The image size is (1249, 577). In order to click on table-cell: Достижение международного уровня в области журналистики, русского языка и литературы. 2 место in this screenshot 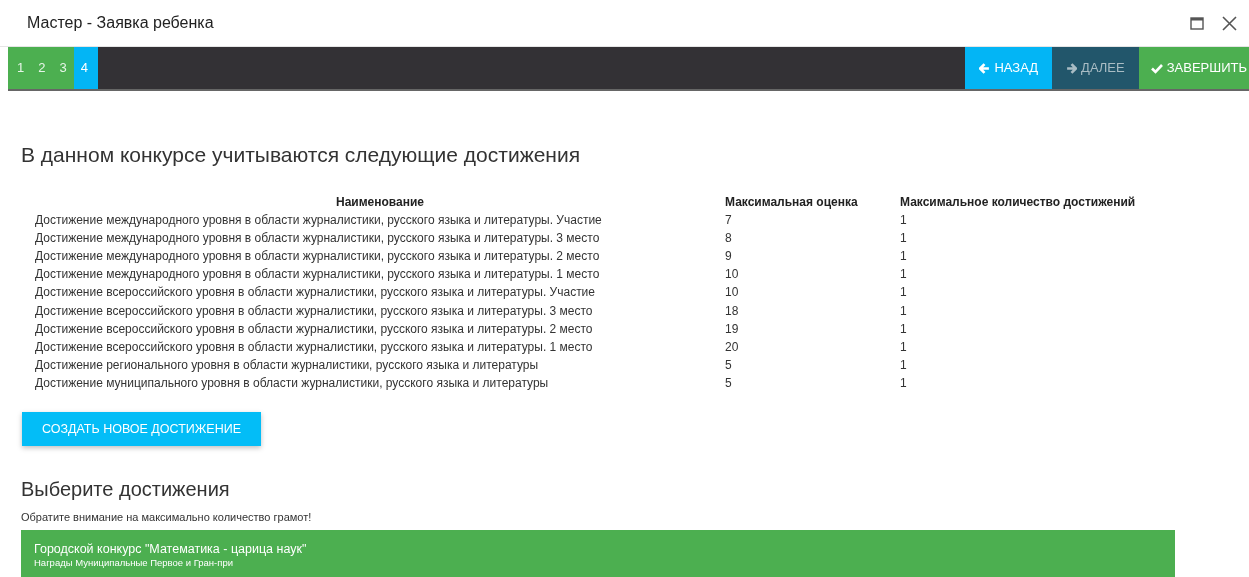, I will do `click(317, 255)`.